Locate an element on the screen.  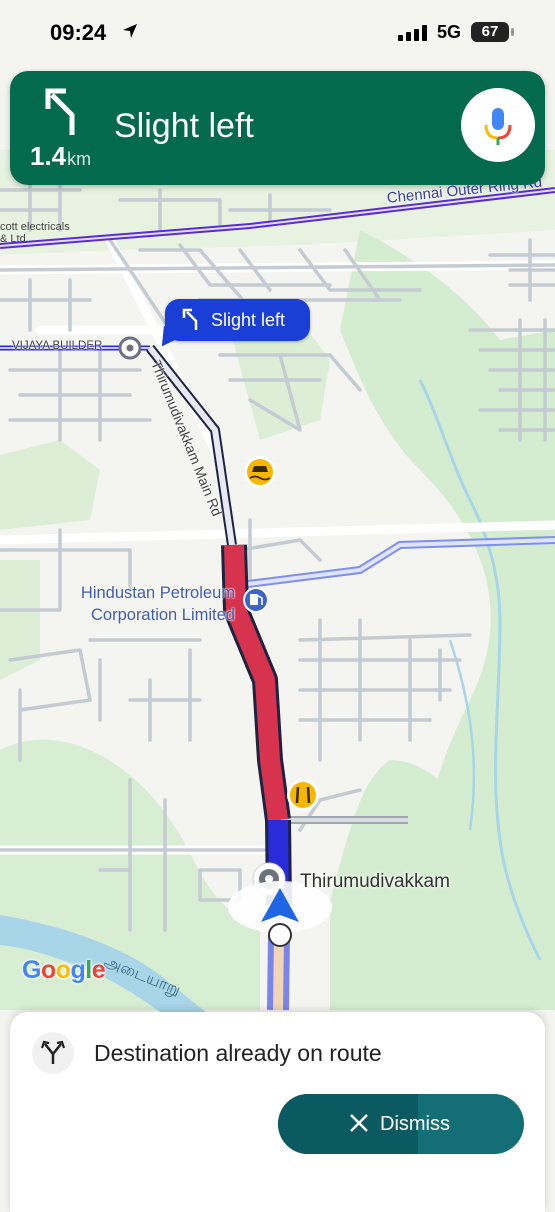
signal-icon is located at coordinates (412, 33).